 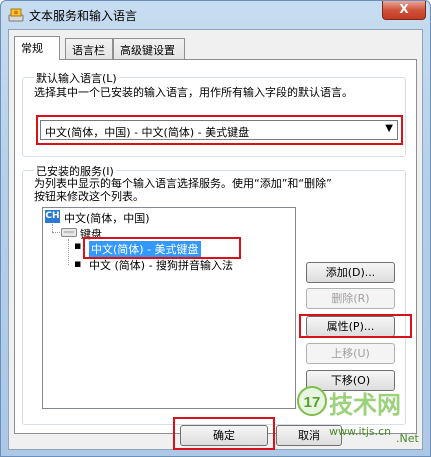 I want to click on highlight-ok, so click(x=224, y=433).